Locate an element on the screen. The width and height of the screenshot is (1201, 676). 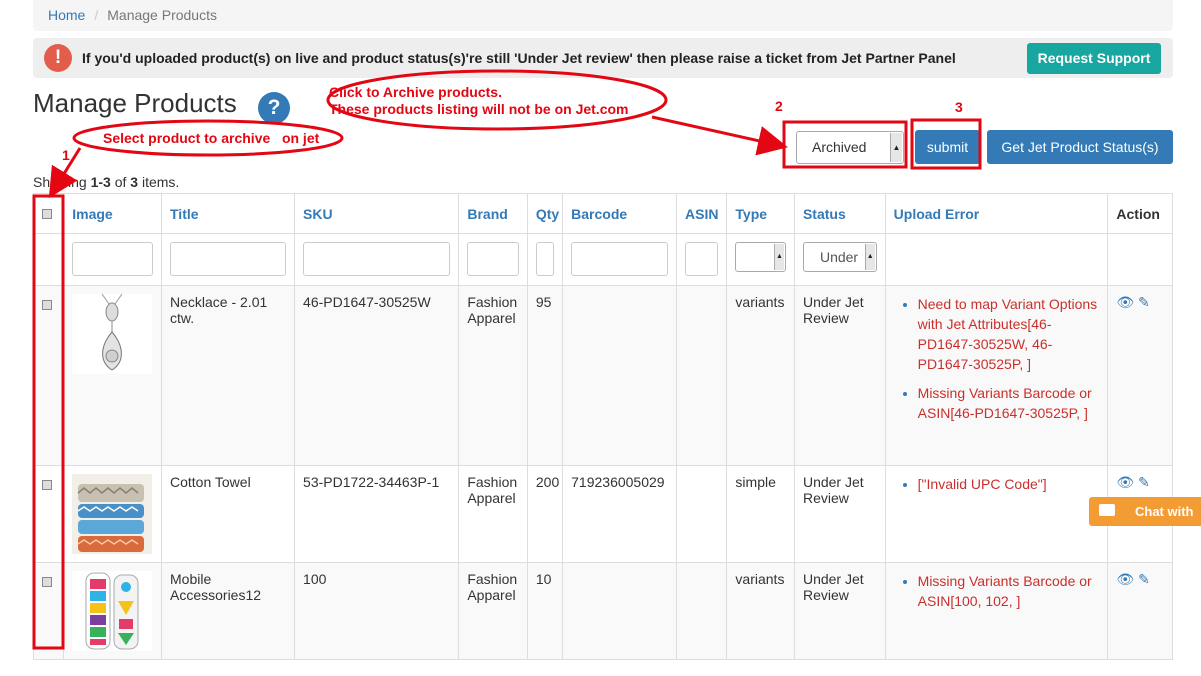
bulk-status-value: Archived is located at coordinates (839, 147).